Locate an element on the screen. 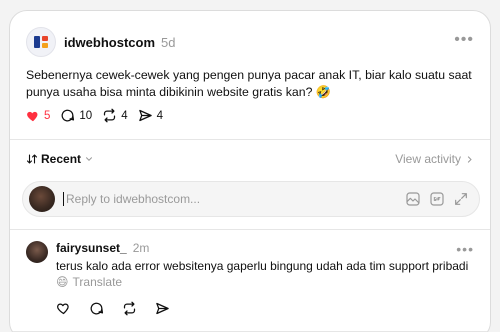  comment-button: 10 is located at coordinates (76, 115).